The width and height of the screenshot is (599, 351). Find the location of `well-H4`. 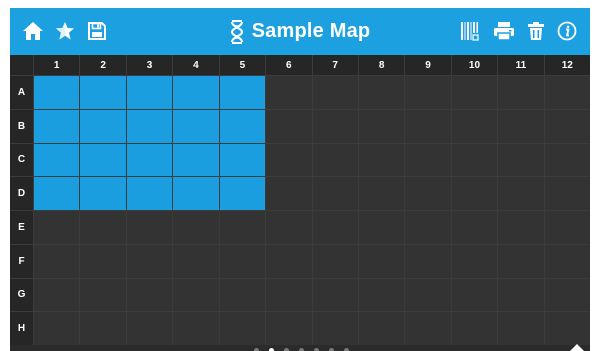

well-H4 is located at coordinates (196, 328).